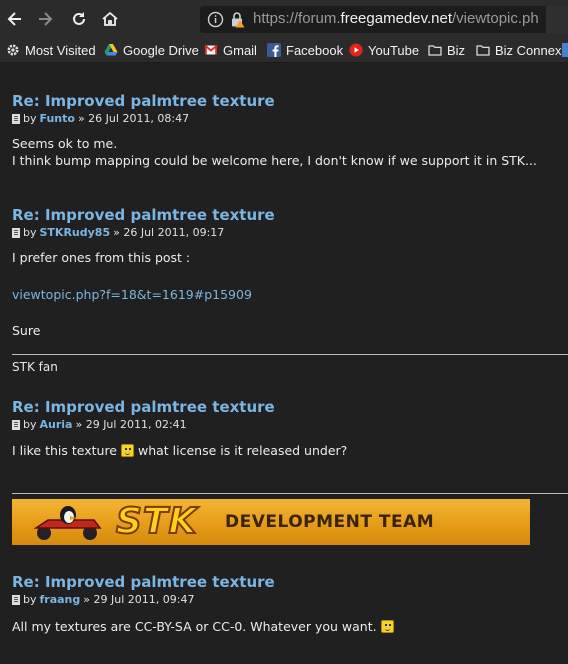 The height and width of the screenshot is (664, 568). Describe the element at coordinates (101, 257) in the screenshot. I see `post-text-line: I prefer ones from this post :` at that location.